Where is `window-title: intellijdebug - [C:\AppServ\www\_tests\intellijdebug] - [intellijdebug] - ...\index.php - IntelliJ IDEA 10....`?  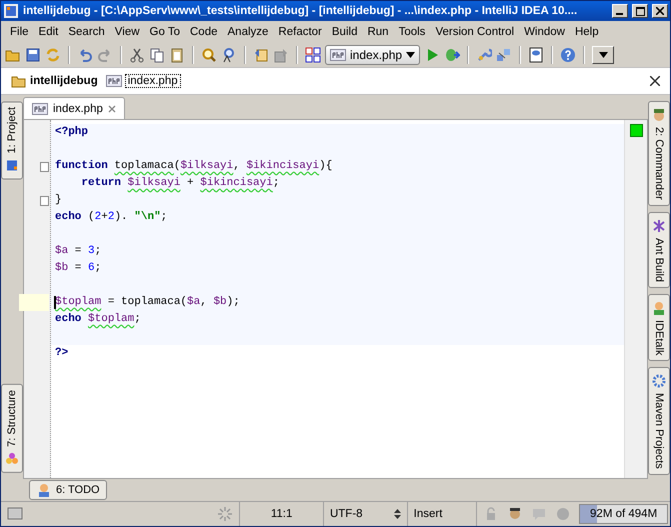
window-title: intellijdebug - [C:\AppServ\www\_tests\intellijdebug] - [intellijdebug] - ...\index.php - IntelliJ IDEA 10.... is located at coordinates (300, 11).